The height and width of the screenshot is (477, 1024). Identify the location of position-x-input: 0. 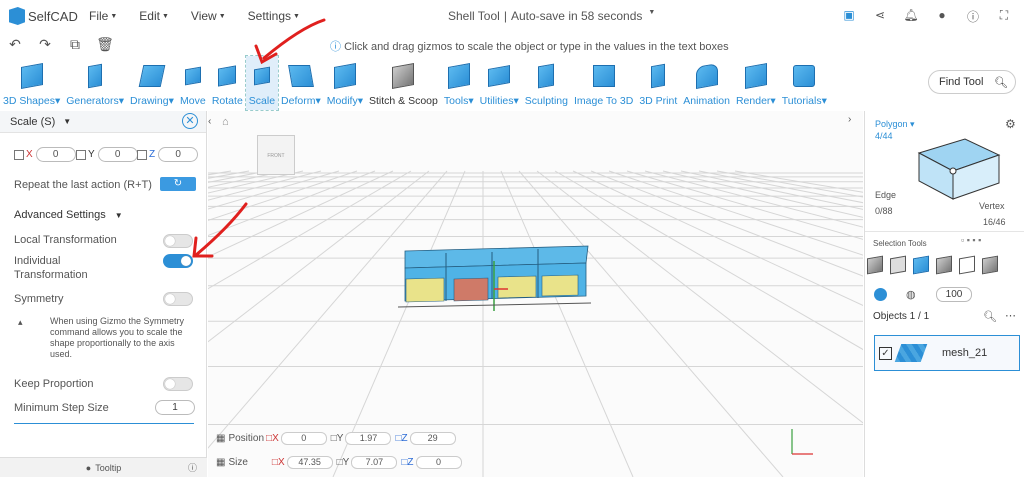
(303, 438).